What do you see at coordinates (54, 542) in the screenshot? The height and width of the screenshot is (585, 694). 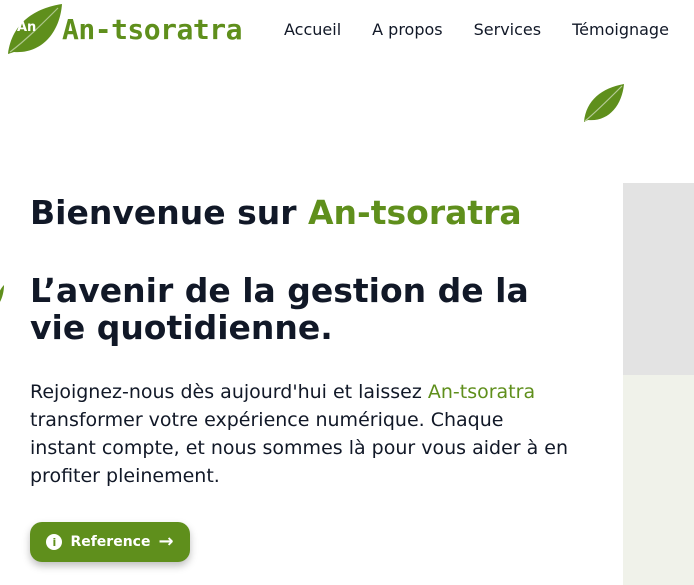 I see `info-icon: i` at bounding box center [54, 542].